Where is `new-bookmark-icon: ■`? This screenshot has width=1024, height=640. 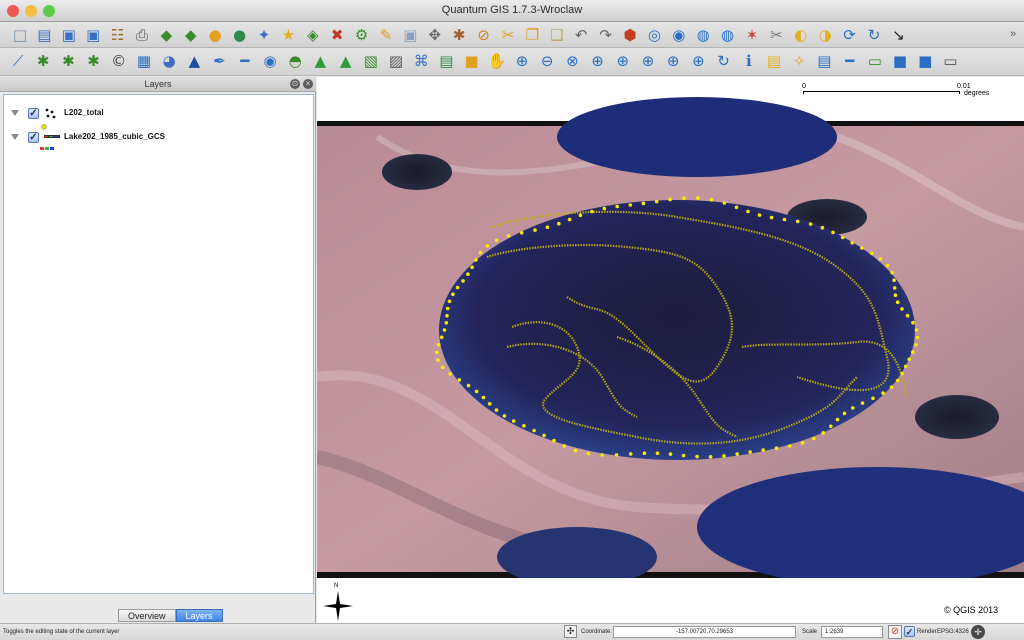 new-bookmark-icon: ■ is located at coordinates (900, 61).